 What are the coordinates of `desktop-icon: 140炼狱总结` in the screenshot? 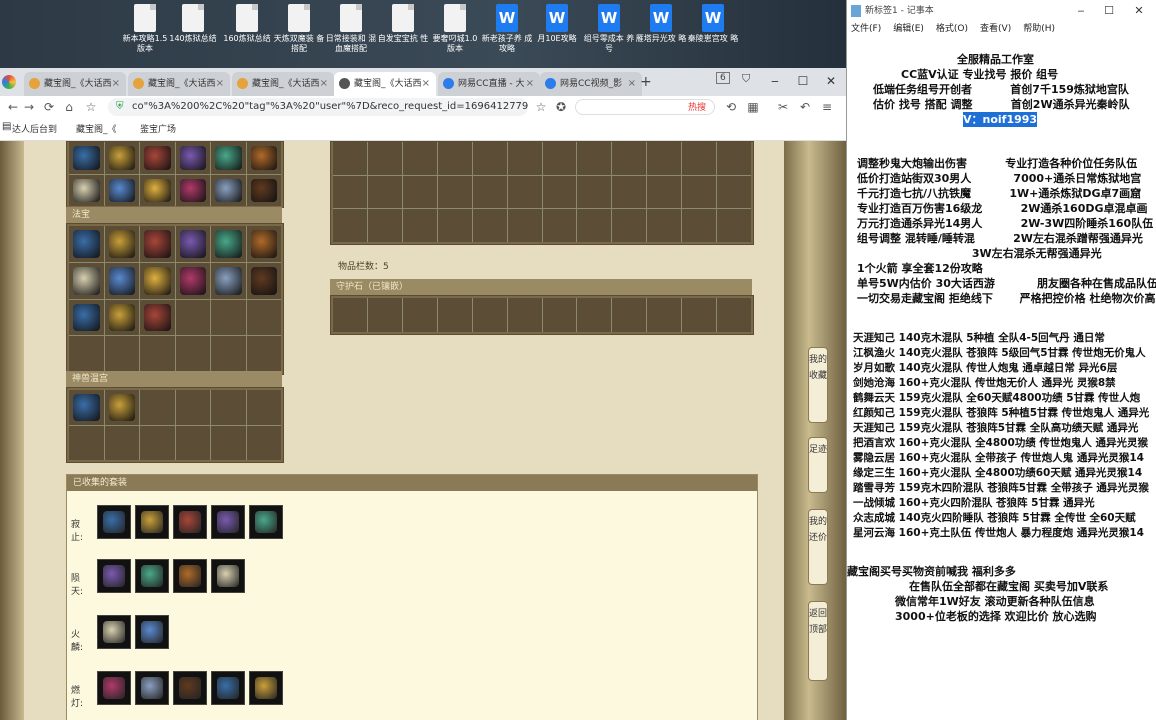 It's located at (193, 24).